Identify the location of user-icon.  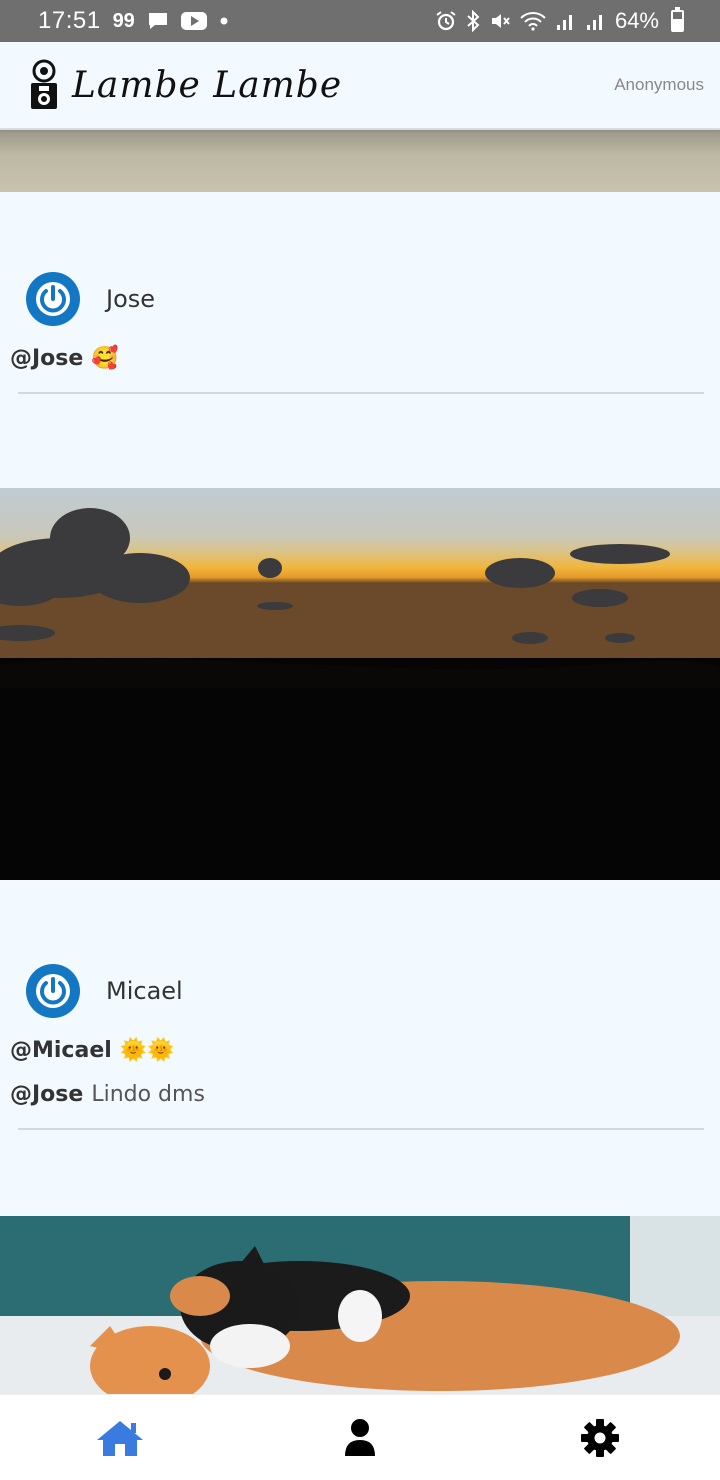
(360, 1437).